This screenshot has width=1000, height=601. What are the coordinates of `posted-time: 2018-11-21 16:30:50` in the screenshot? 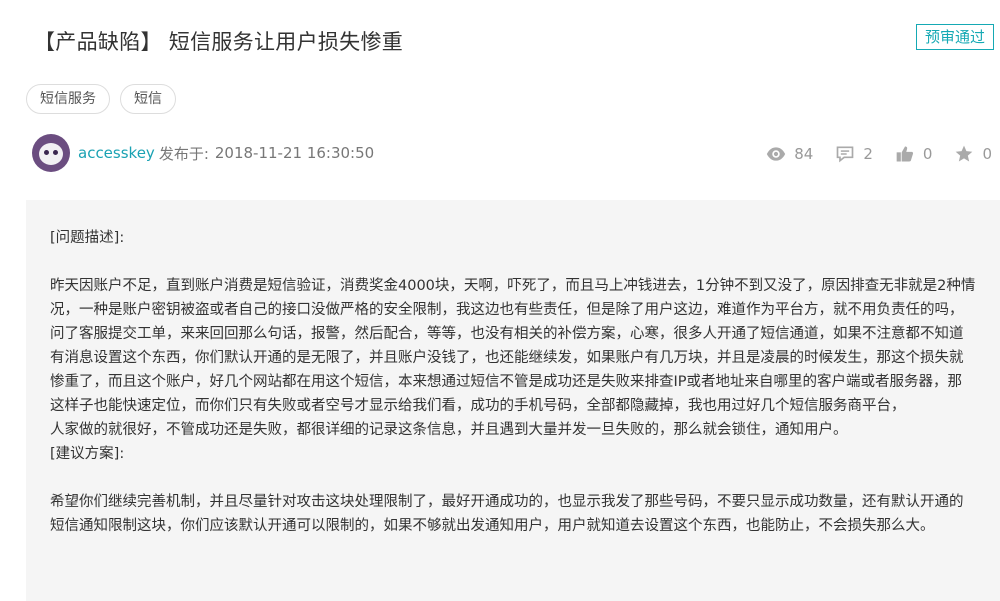 It's located at (294, 153).